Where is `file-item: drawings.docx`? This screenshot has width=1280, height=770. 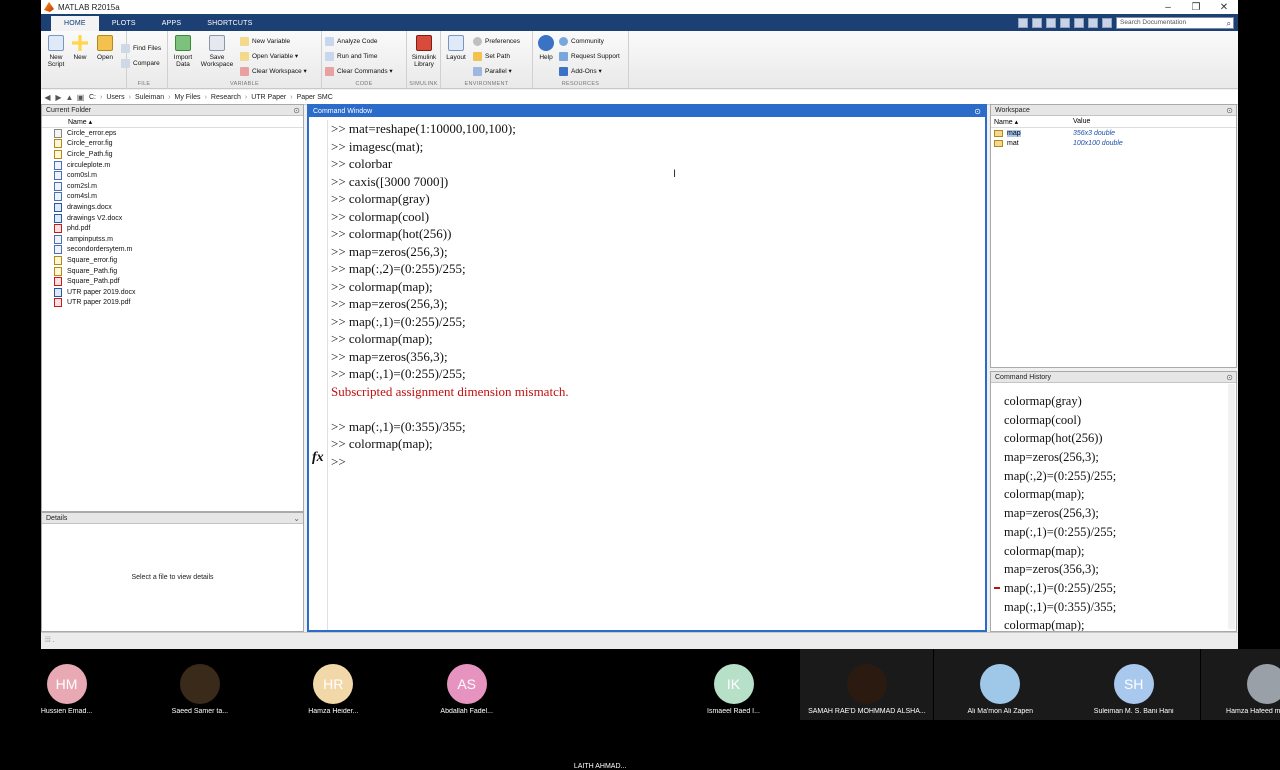
file-item: drawings.docx is located at coordinates (178, 207).